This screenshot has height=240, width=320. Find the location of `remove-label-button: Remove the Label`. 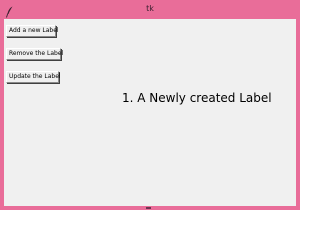

remove-label-button: Remove the Label is located at coordinates (34, 54).